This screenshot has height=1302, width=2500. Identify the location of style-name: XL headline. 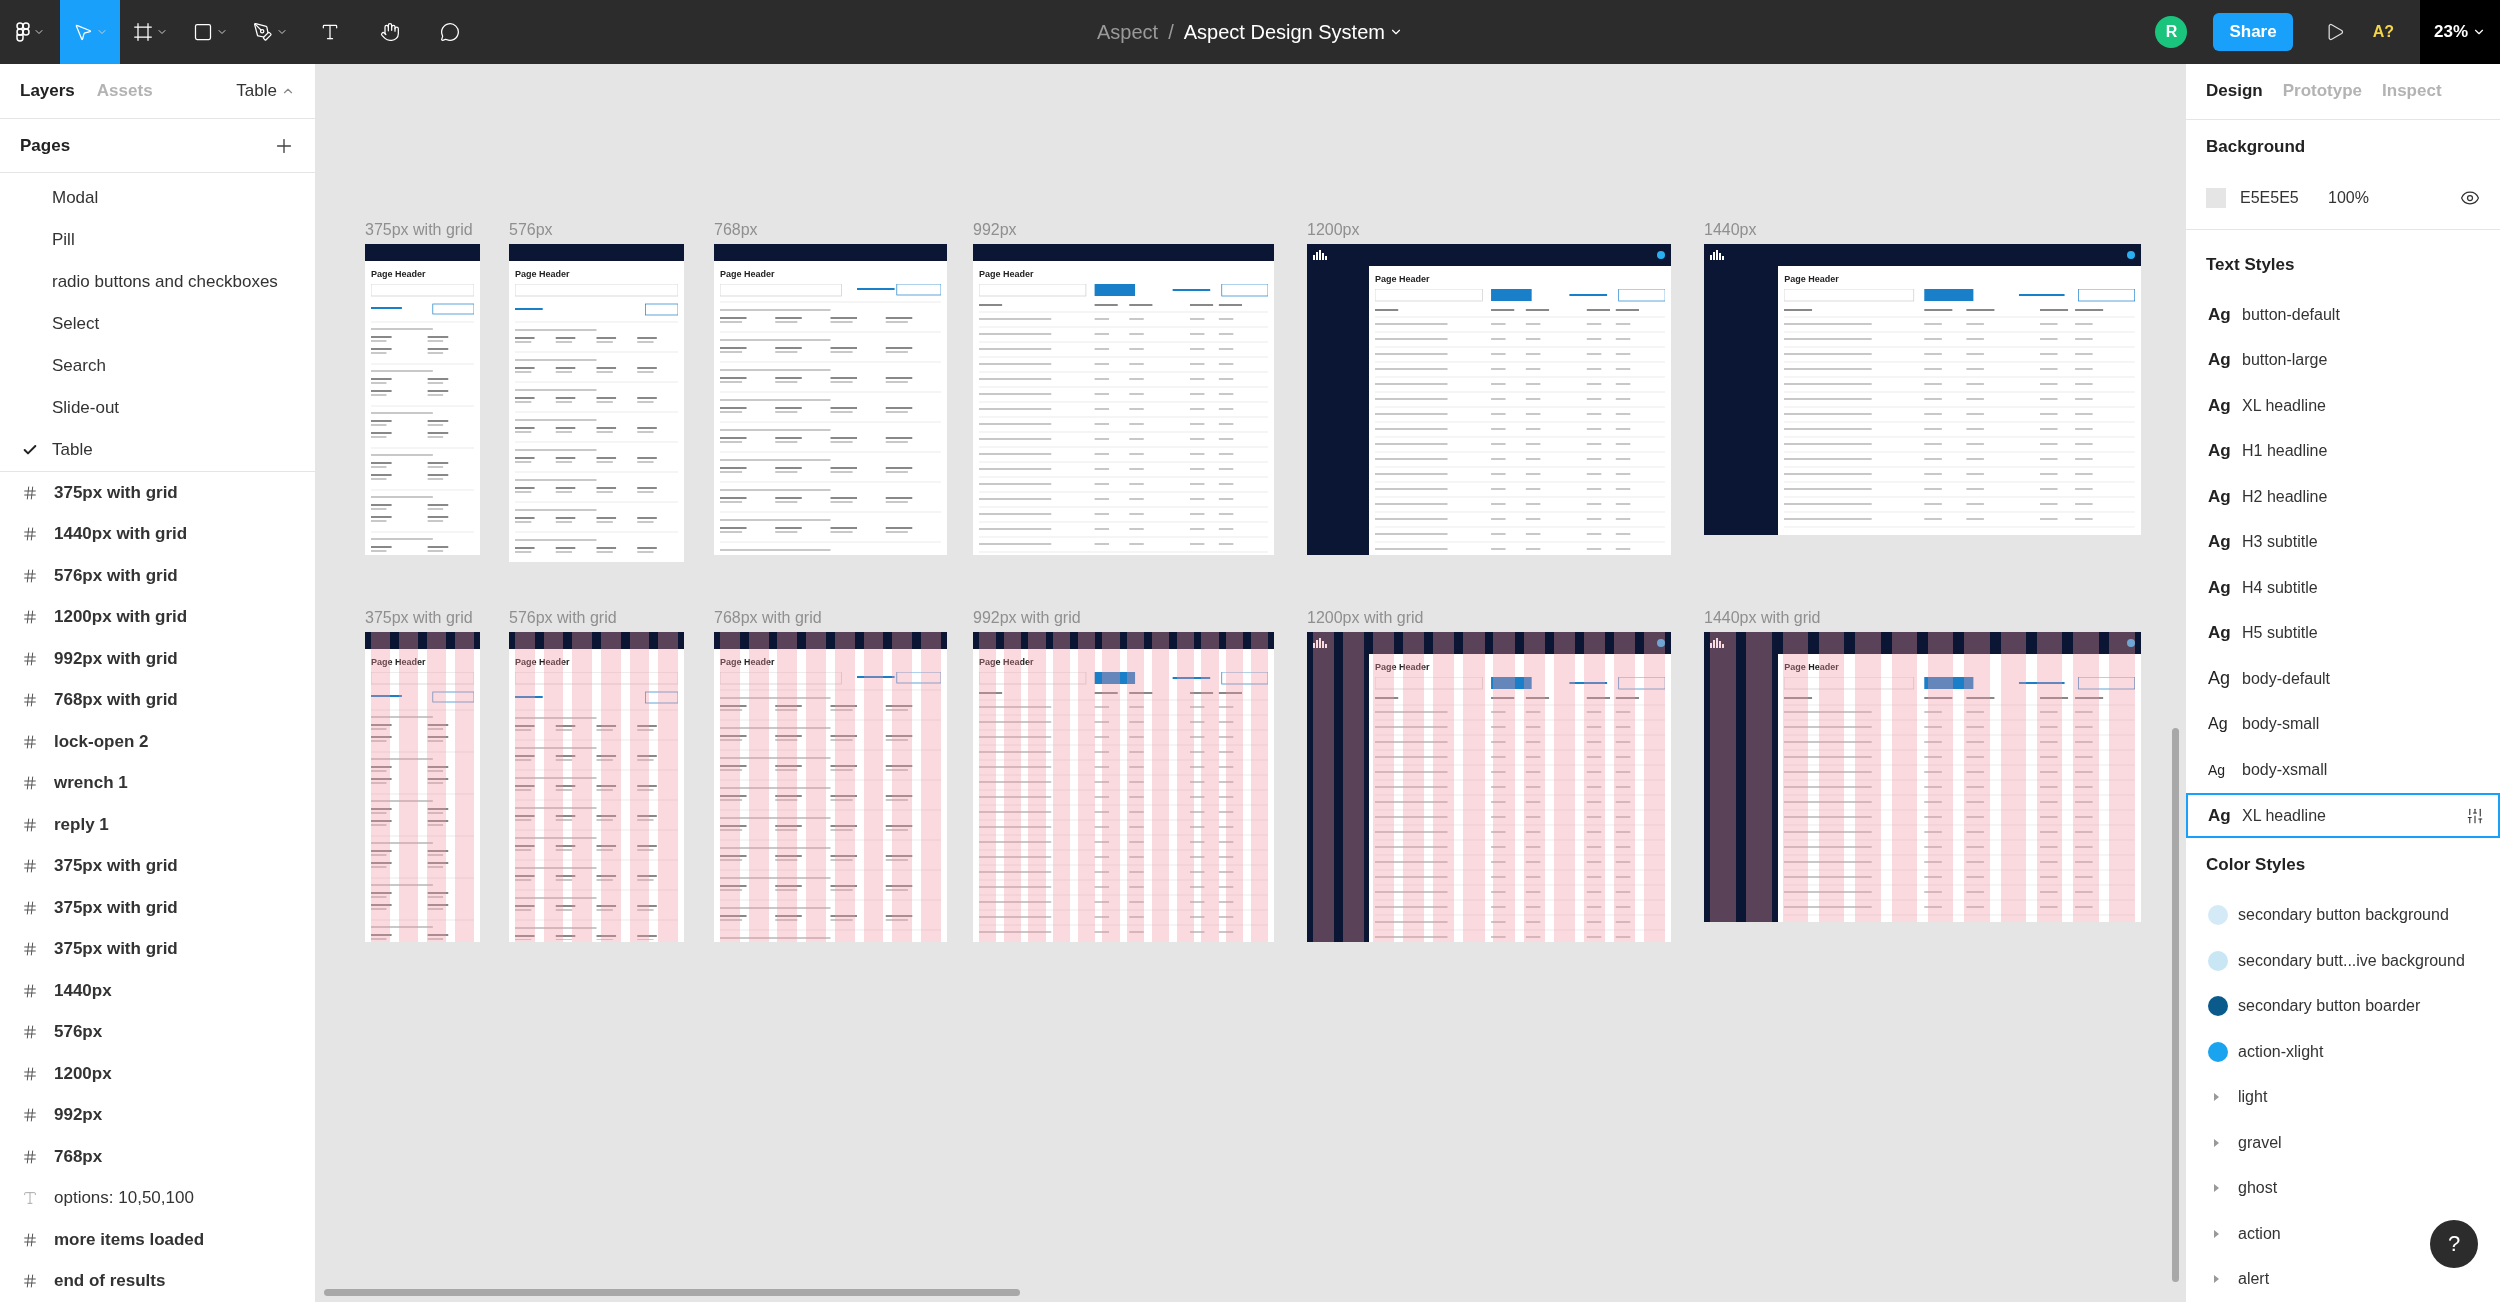
(2284, 815).